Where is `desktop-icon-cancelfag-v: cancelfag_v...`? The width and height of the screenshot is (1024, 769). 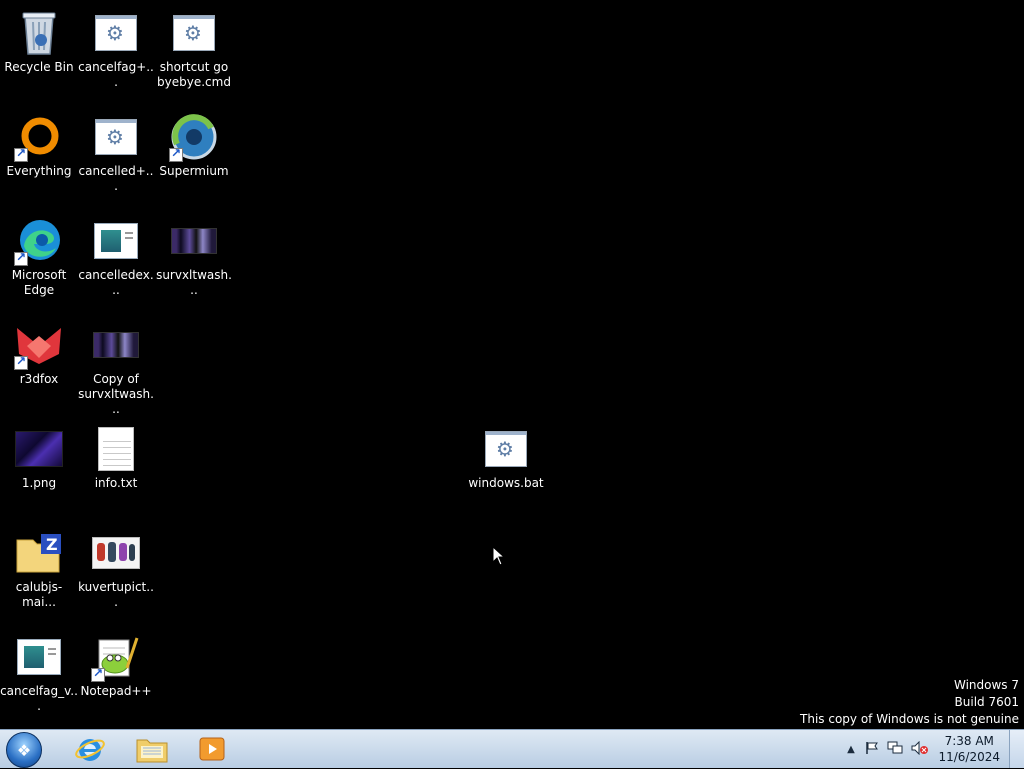 desktop-icon-cancelfag-v: cancelfag_v... is located at coordinates (39, 671).